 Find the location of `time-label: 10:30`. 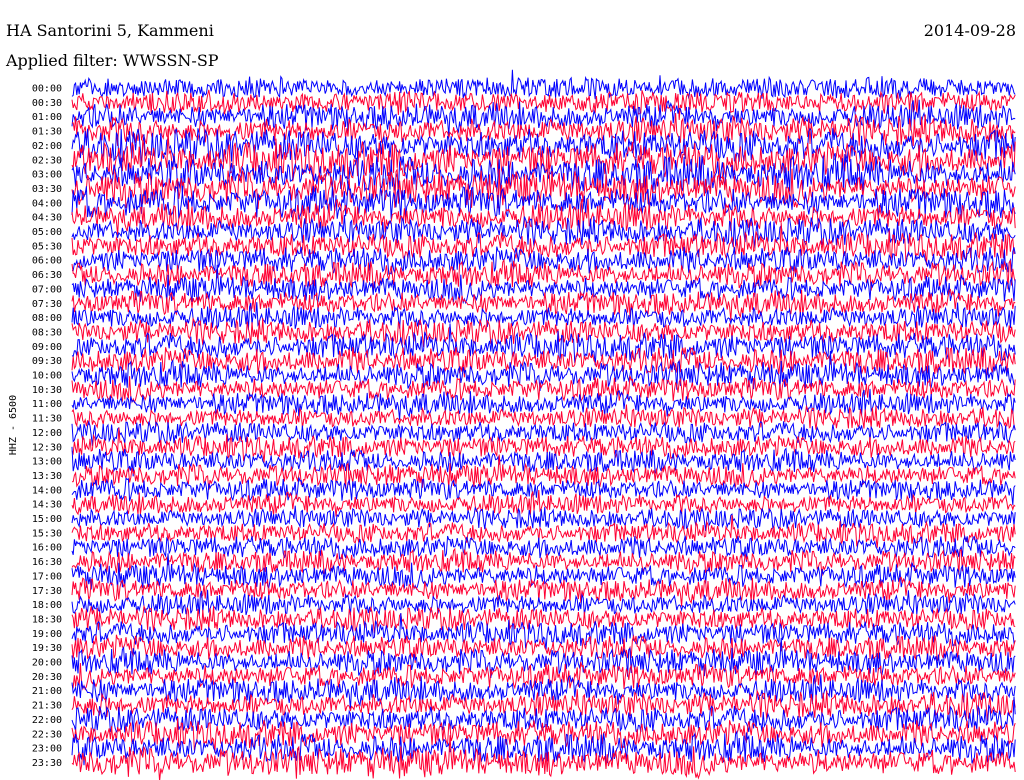

time-label: 10:30 is located at coordinates (47, 390).